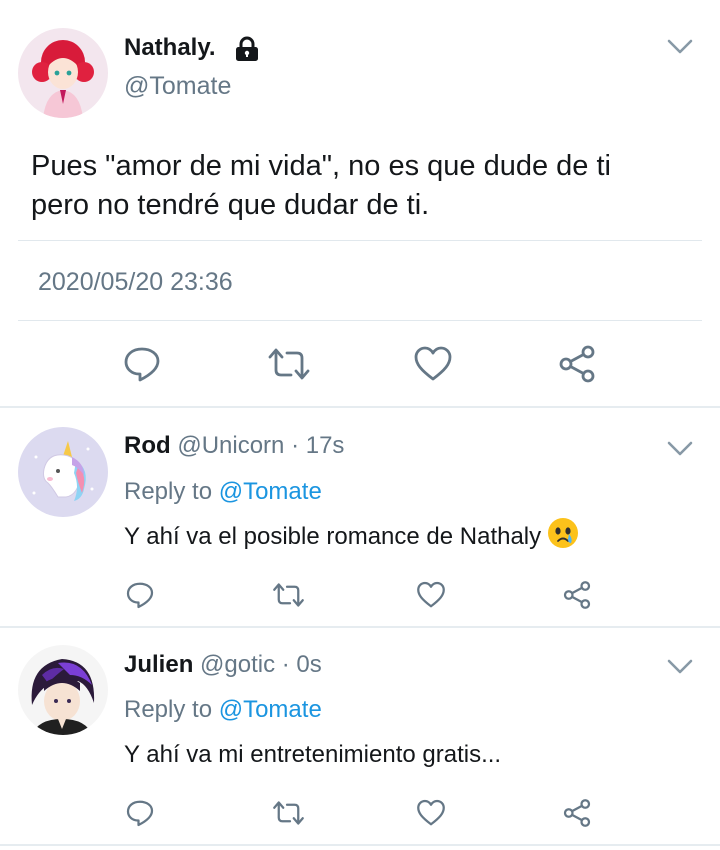 This screenshot has height=850, width=720. Describe the element at coordinates (230, 445) in the screenshot. I see `handle: @Unicorn` at that location.